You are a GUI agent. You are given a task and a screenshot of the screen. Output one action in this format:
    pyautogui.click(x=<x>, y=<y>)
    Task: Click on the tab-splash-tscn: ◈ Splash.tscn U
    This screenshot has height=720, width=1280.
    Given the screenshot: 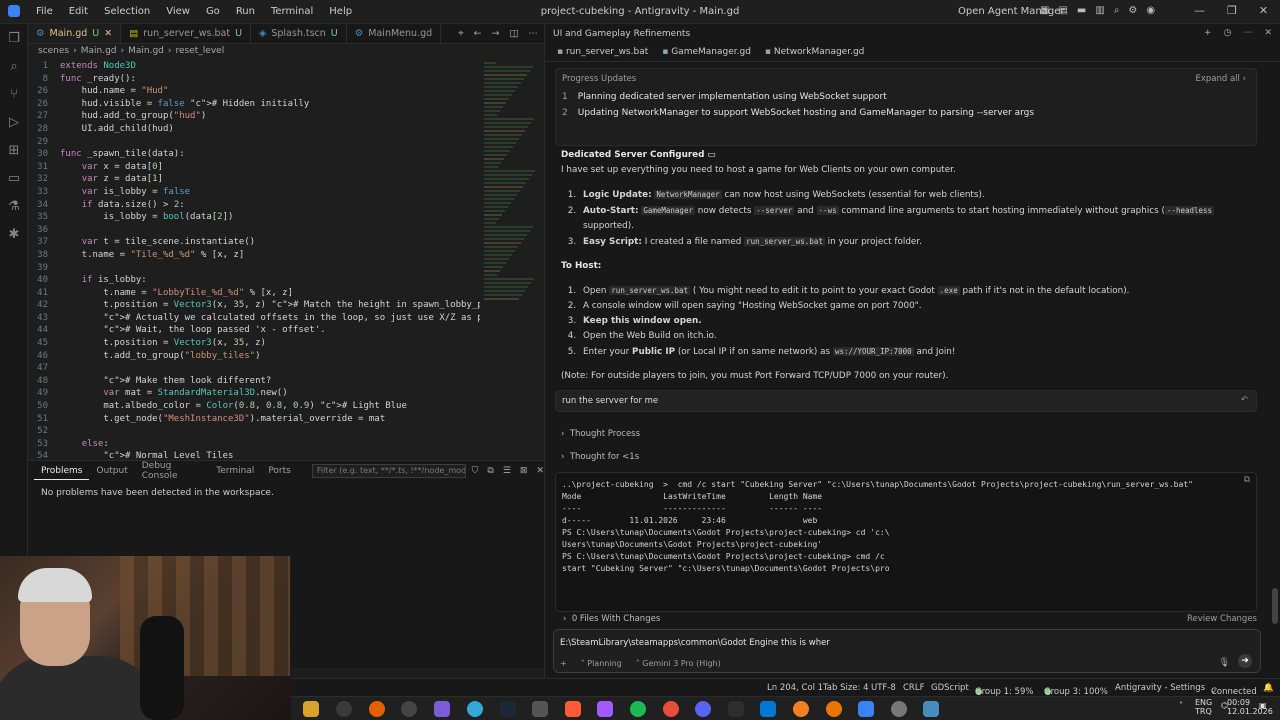 What is the action you would take?
    pyautogui.click(x=299, y=33)
    